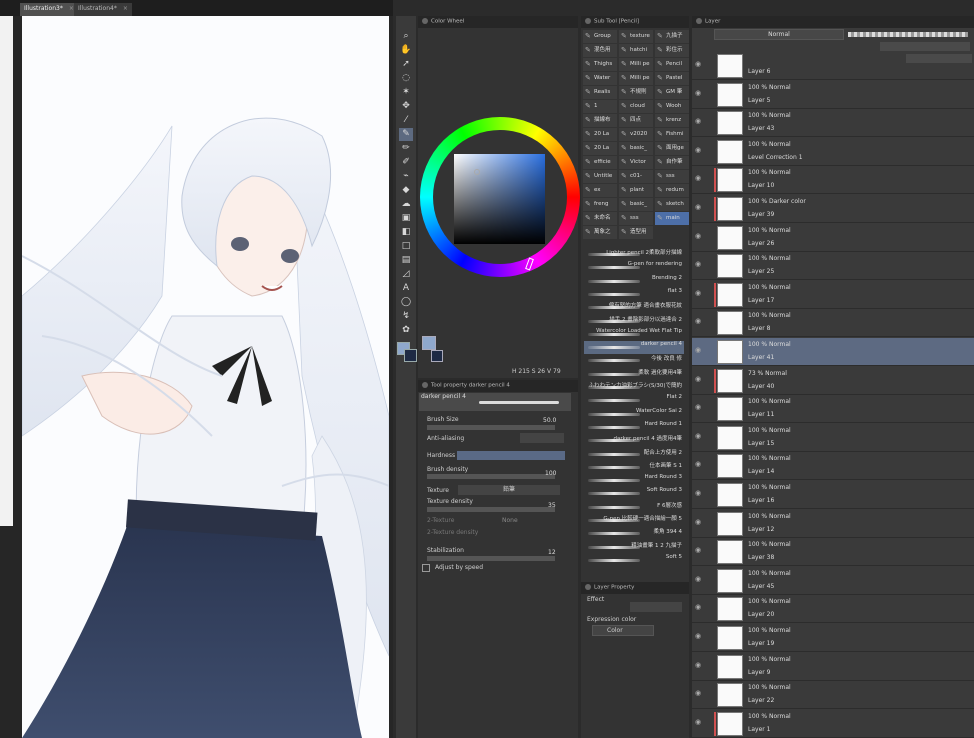  I want to click on brush-size-slider, so click(491, 427).